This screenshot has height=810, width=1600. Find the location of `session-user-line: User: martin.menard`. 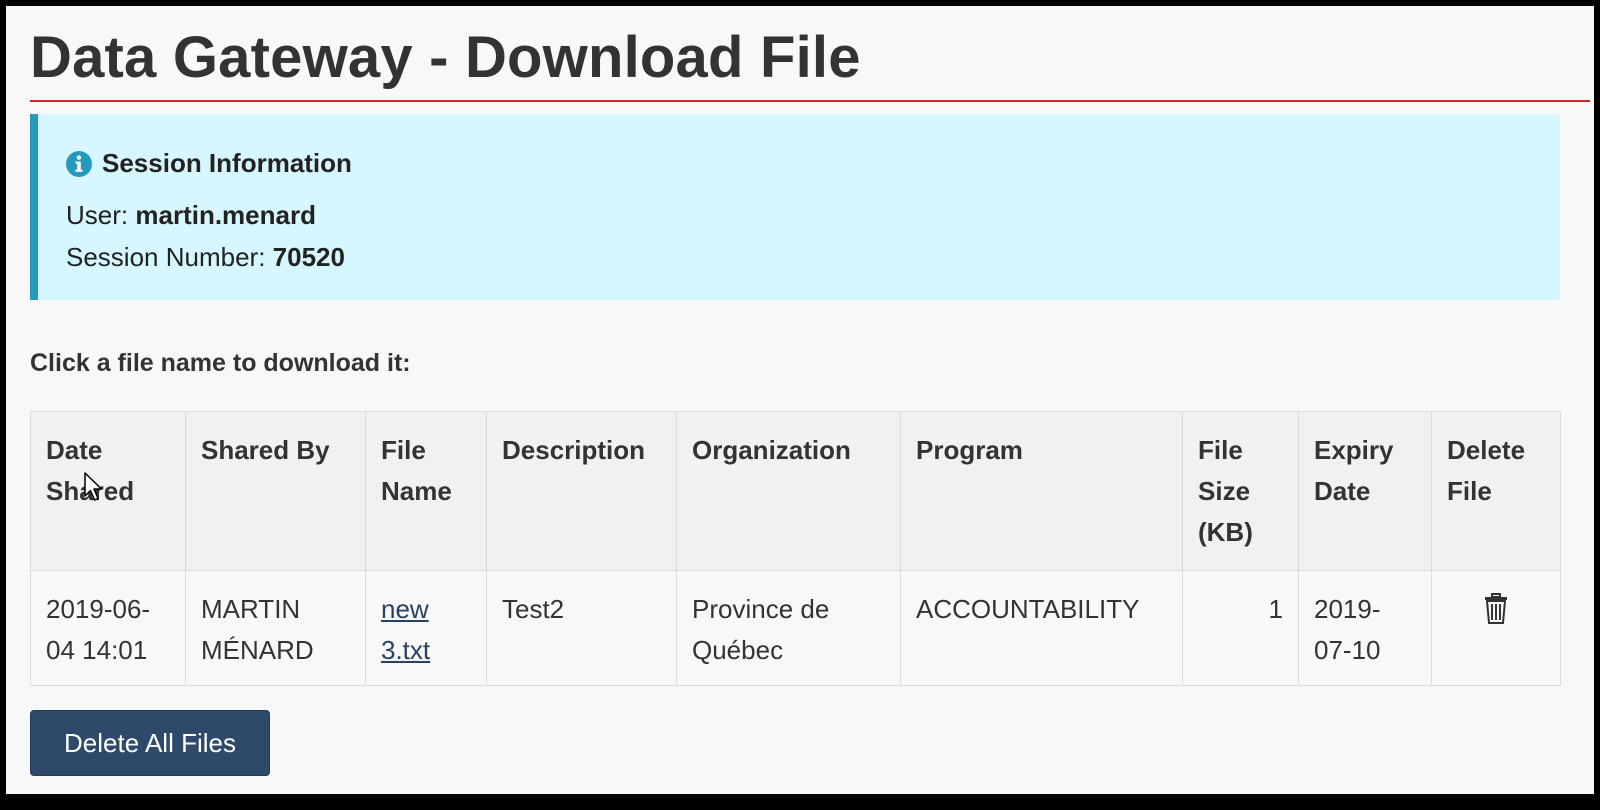

session-user-line: User: martin.menard is located at coordinates (191, 215).